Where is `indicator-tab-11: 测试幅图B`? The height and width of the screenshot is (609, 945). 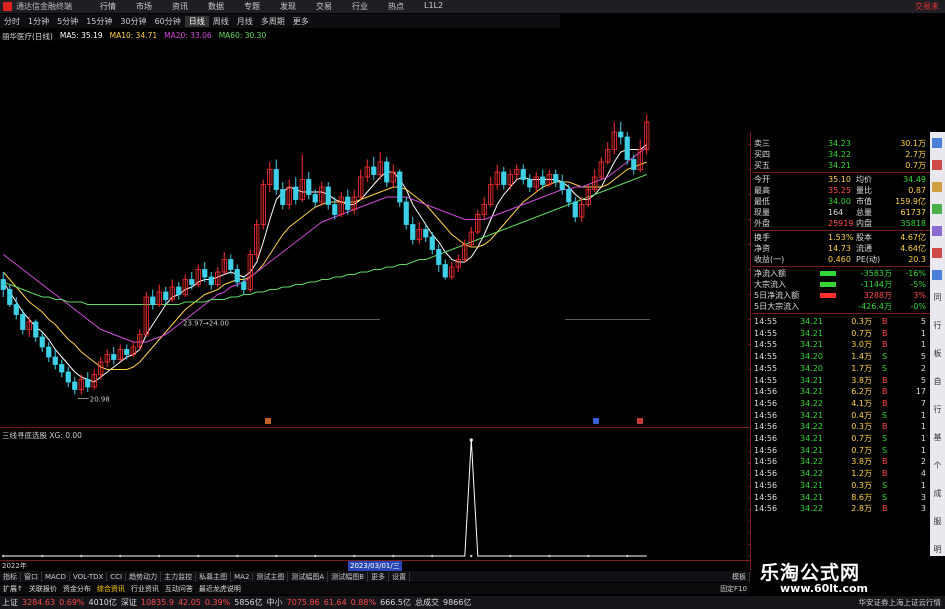 indicator-tab-11: 测试幅图B is located at coordinates (348, 576).